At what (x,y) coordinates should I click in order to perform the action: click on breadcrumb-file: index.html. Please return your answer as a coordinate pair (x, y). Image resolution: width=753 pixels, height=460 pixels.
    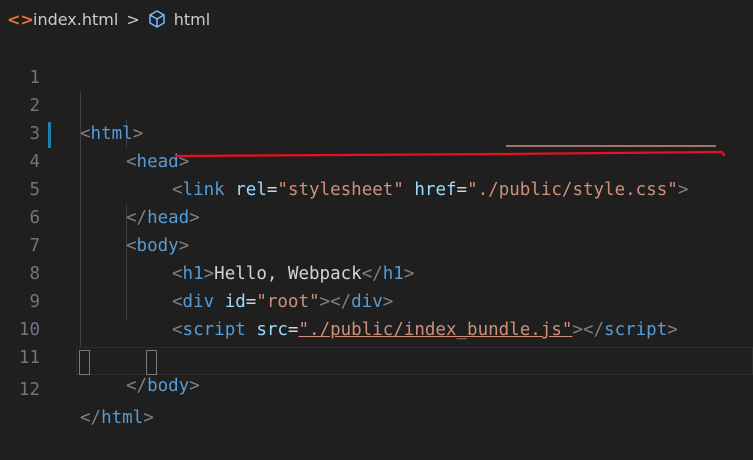
    Looking at the image, I should click on (75, 19).